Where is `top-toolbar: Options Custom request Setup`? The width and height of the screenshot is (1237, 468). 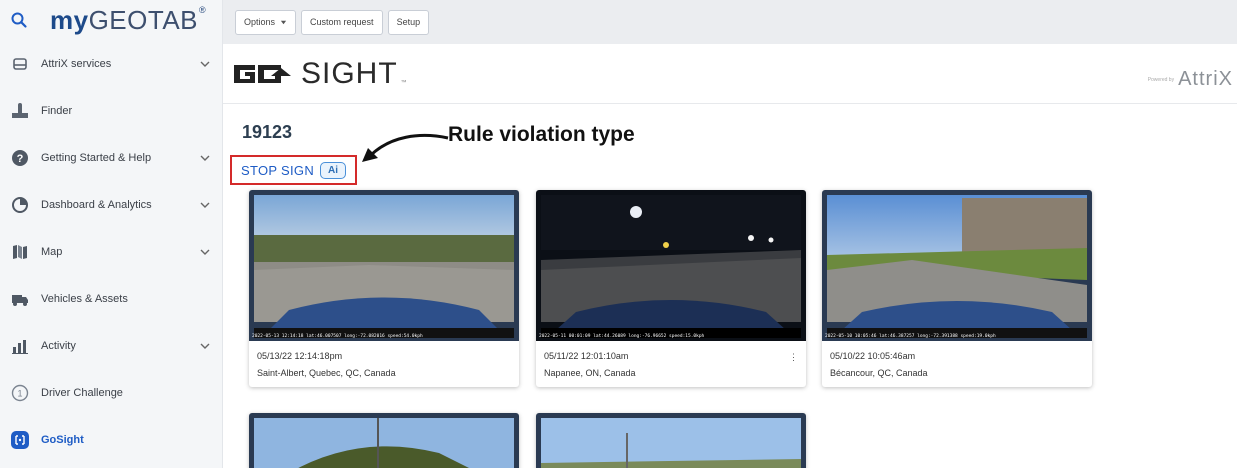
top-toolbar: Options Custom request Setup is located at coordinates (730, 22).